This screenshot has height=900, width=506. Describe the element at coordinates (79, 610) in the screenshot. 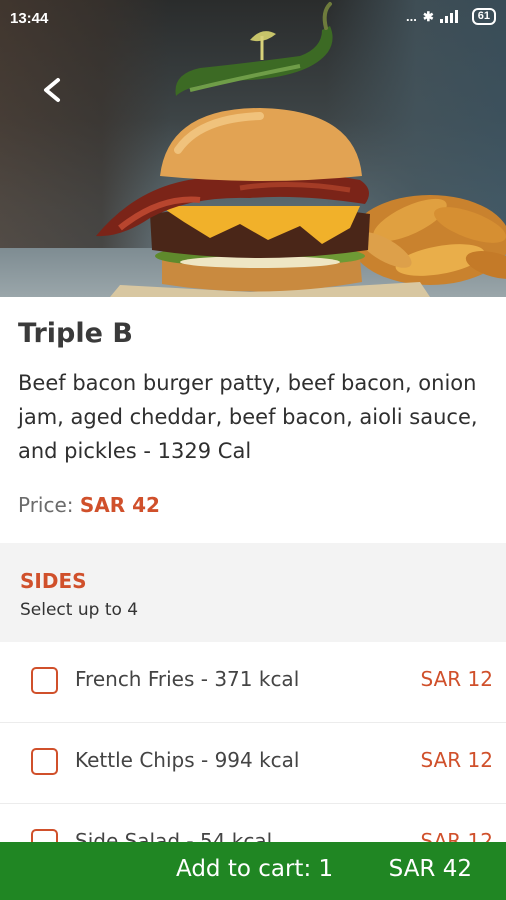

I see `sides-subtitle: Select up to 4` at that location.